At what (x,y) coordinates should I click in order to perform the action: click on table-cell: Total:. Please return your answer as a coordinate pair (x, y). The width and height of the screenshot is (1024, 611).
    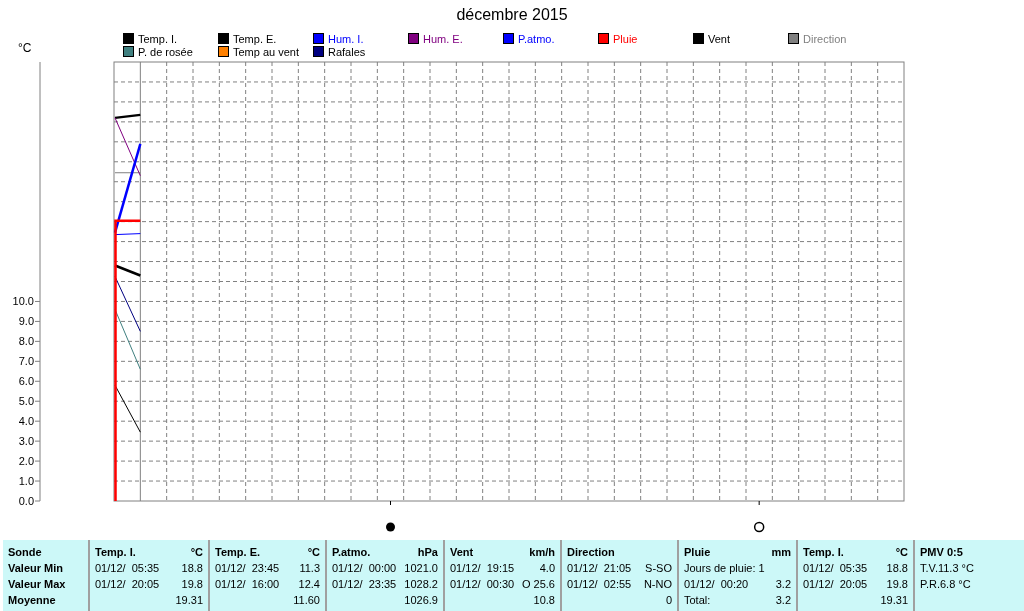
    Looking at the image, I should click on (697, 600).